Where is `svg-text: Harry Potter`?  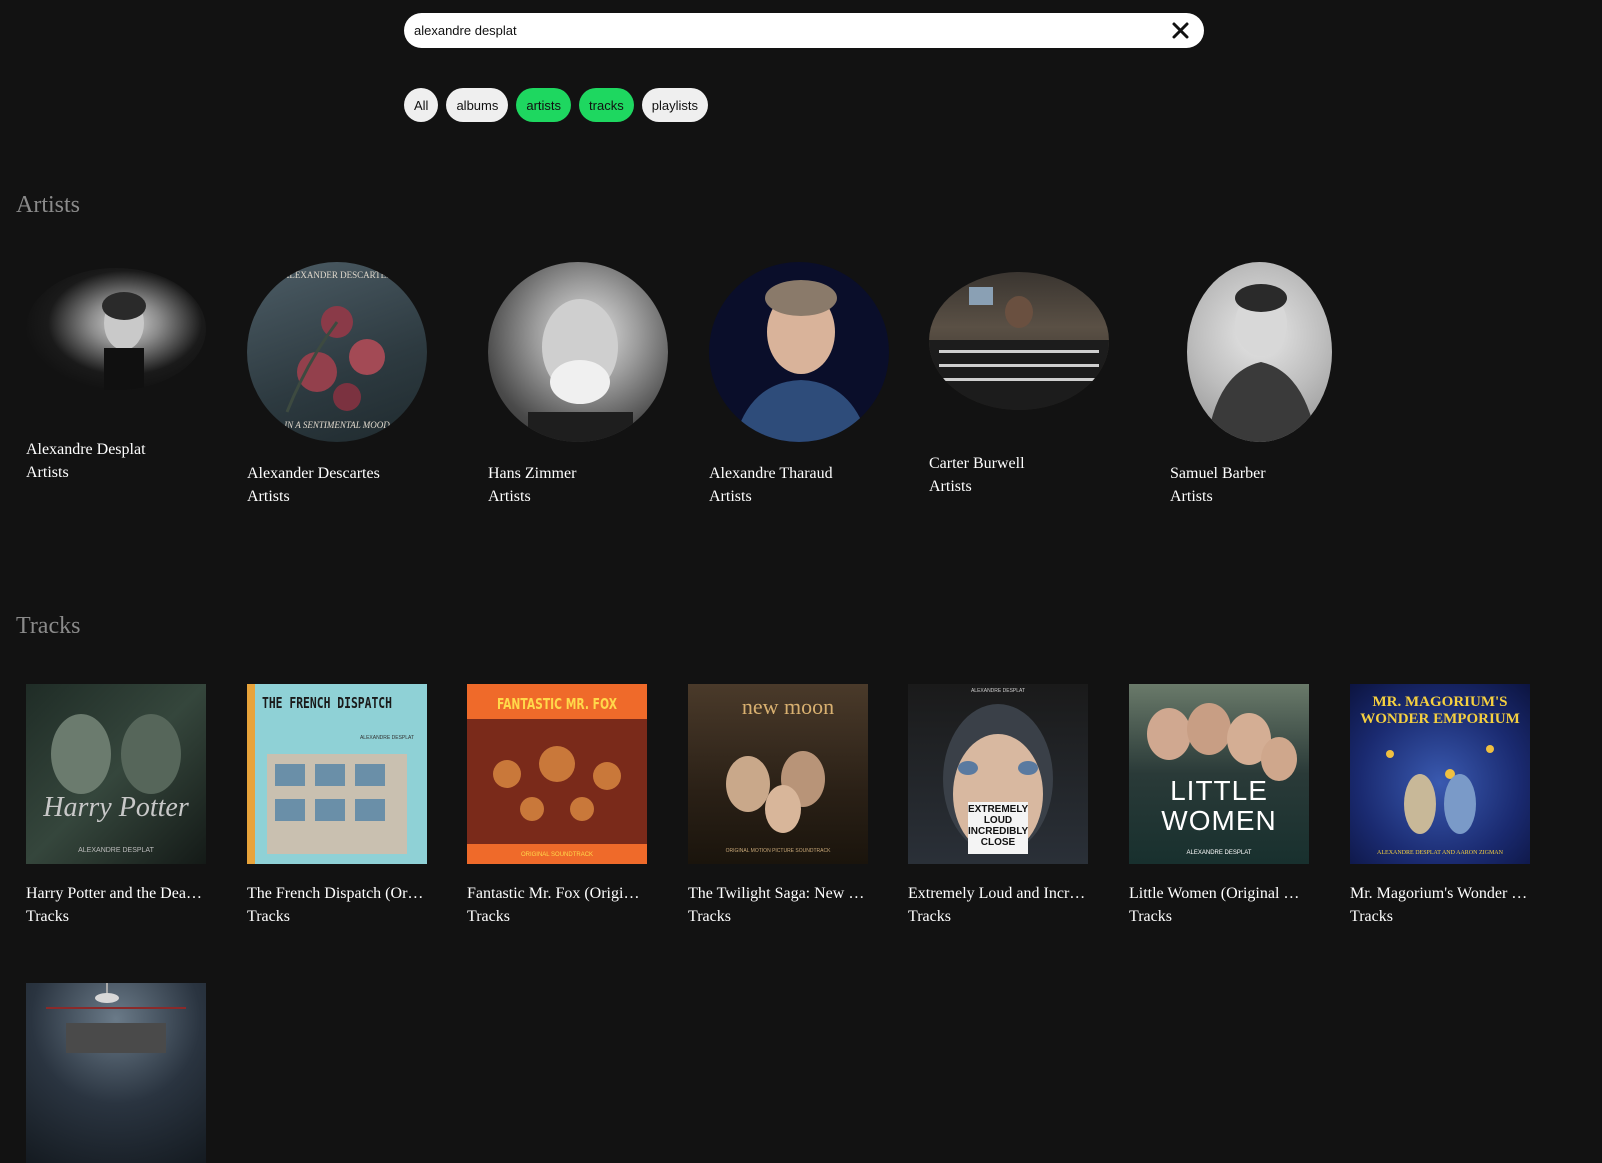 svg-text: Harry Potter is located at coordinates (115, 807).